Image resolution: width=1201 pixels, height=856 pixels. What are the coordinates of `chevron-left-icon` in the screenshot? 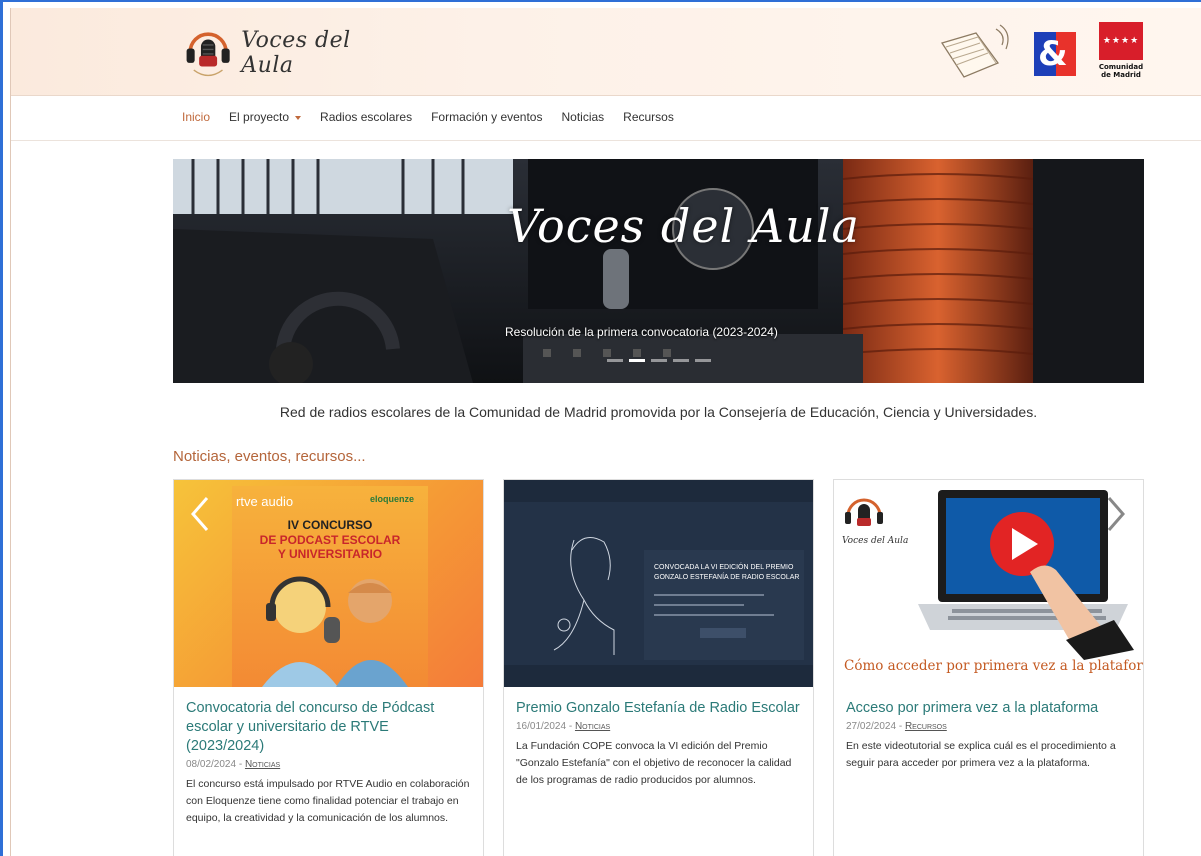 It's located at (200, 514).